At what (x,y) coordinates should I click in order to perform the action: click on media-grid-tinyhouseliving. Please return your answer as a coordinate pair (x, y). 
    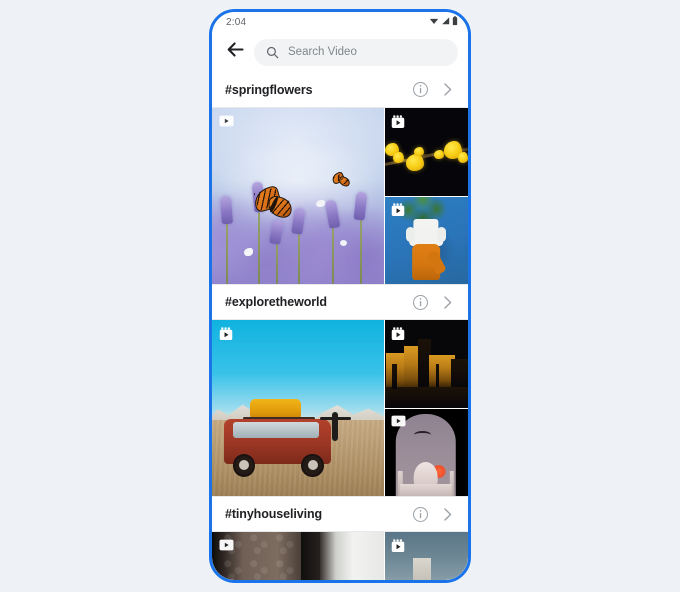
    Looking at the image, I should click on (340, 556).